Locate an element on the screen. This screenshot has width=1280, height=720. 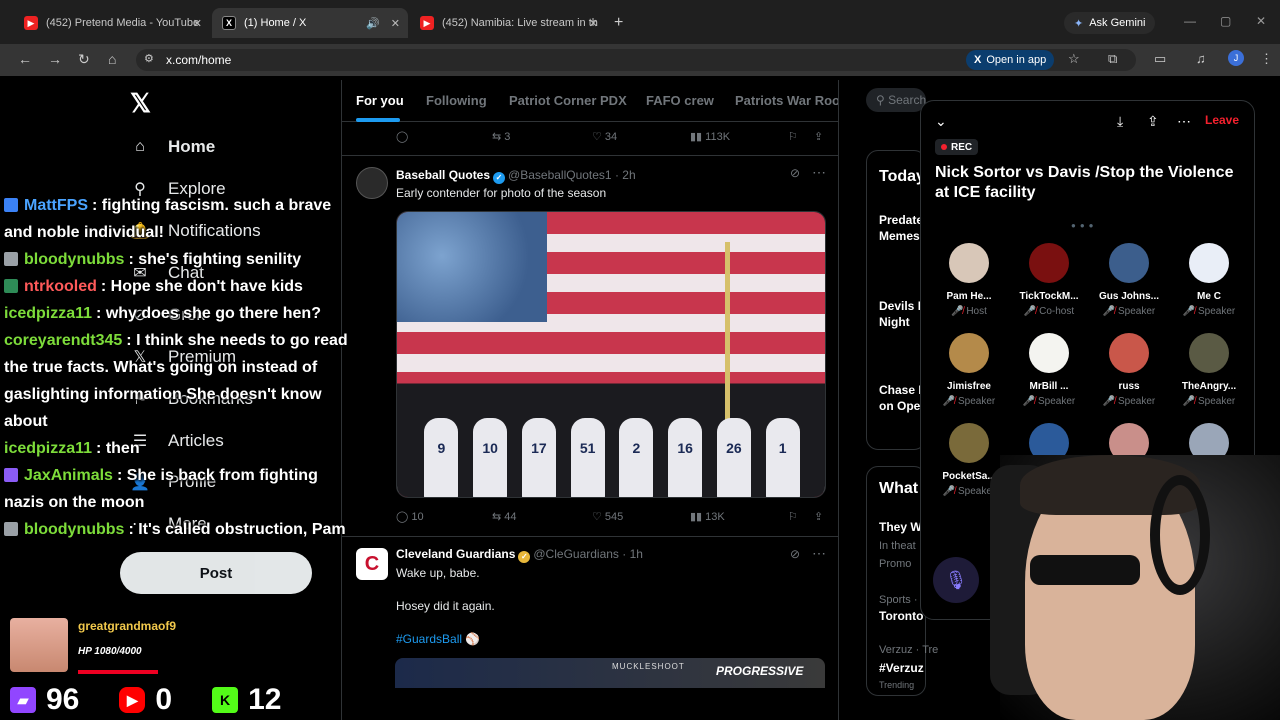
speaker-tile: MrBill ... 🎤̸ Speaker is located at coordinates (1049, 370).